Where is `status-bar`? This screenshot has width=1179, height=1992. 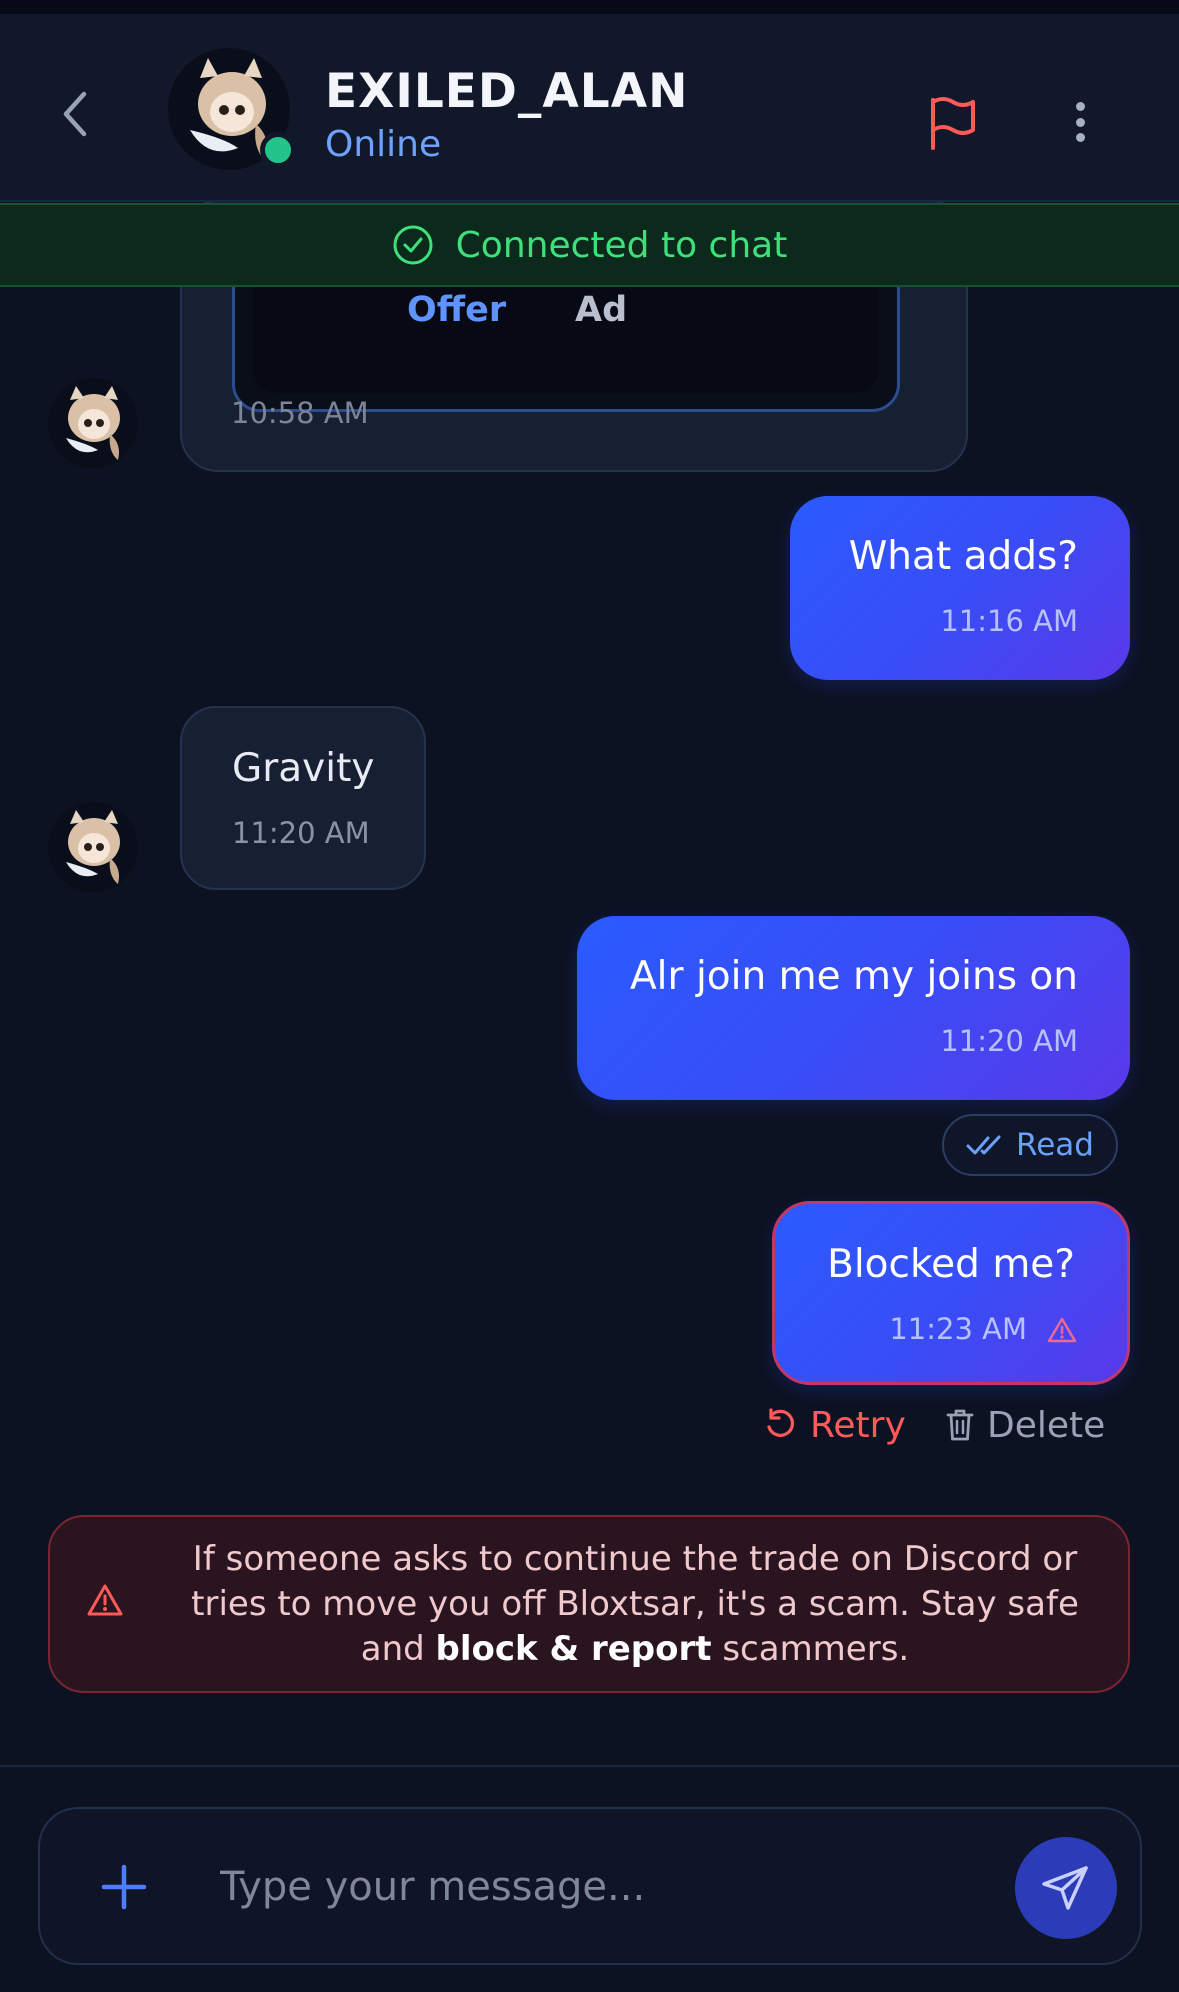
status-bar is located at coordinates (589, 7).